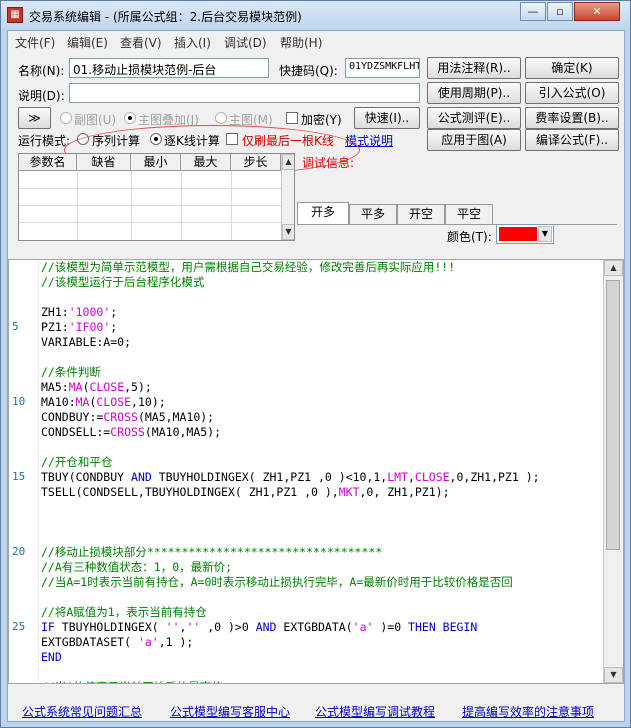 This screenshot has height=728, width=631. What do you see at coordinates (230, 711) in the screenshot?
I see `support-center-link: 公式模型编写客服中心` at bounding box center [230, 711].